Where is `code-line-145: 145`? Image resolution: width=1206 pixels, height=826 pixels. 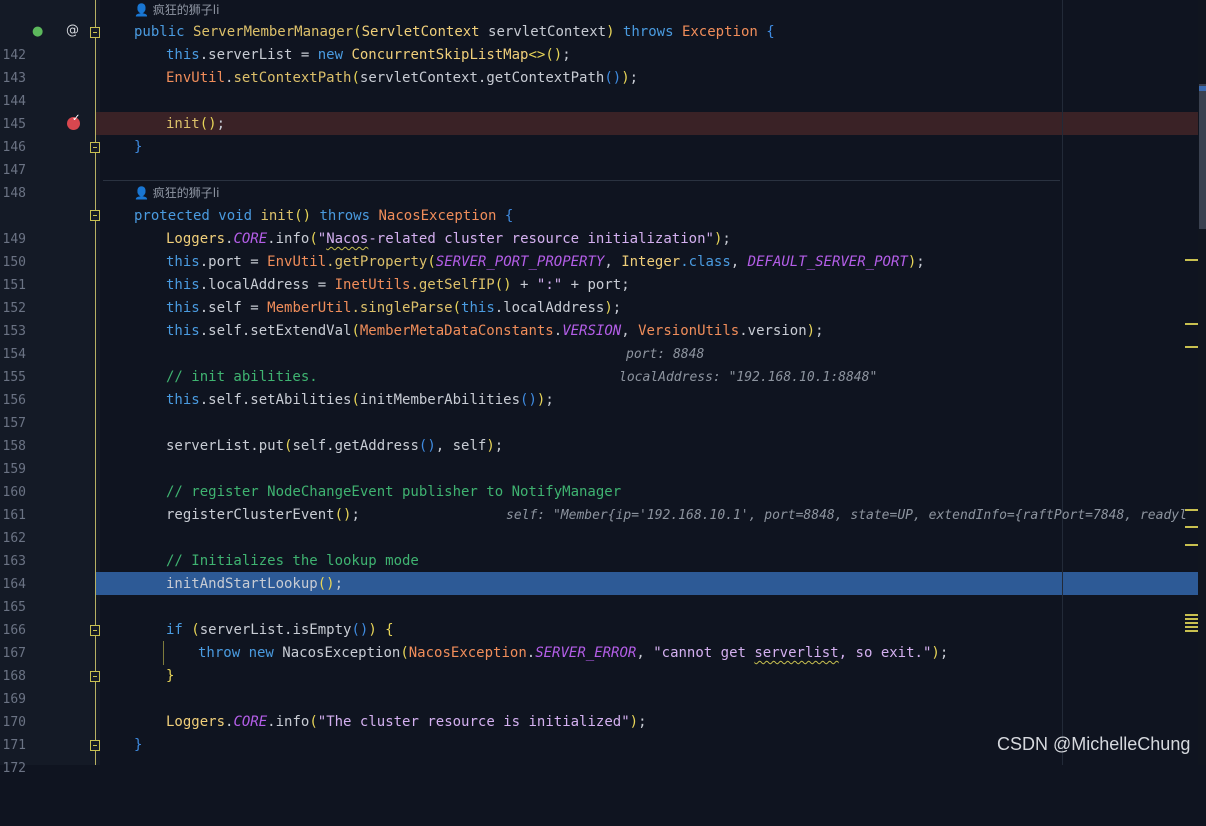 code-line-145: 145 is located at coordinates (599, 111).